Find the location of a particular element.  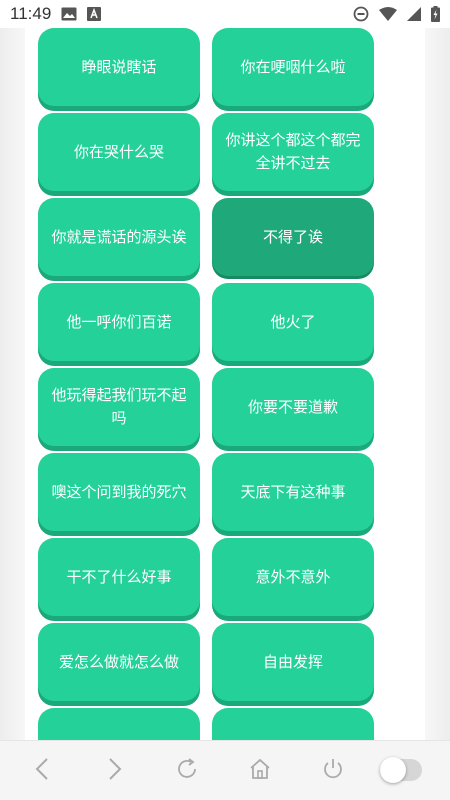

phrase-button: 你就是谎话的源头诶 is located at coordinates (119, 237).